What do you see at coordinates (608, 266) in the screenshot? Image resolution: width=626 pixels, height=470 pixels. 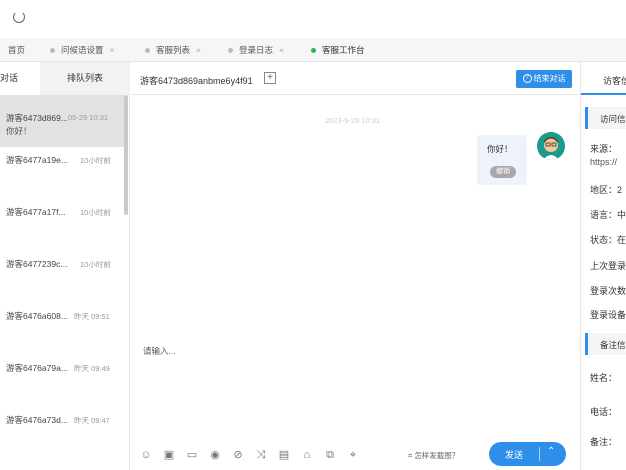 I see `last-login-field: 上次登录` at bounding box center [608, 266].